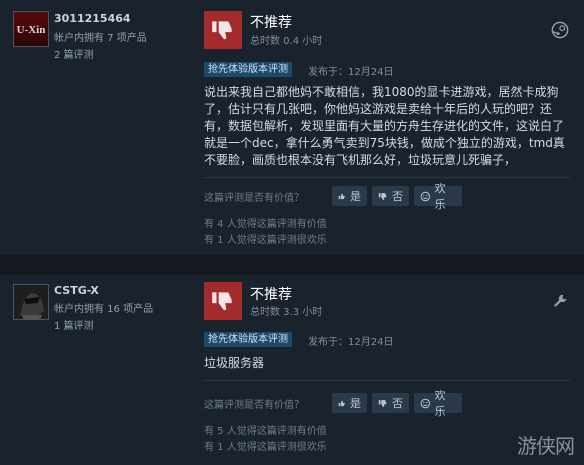  I want to click on helpful-stat: 有 4 人觉得这篇评测有价值, so click(265, 224).